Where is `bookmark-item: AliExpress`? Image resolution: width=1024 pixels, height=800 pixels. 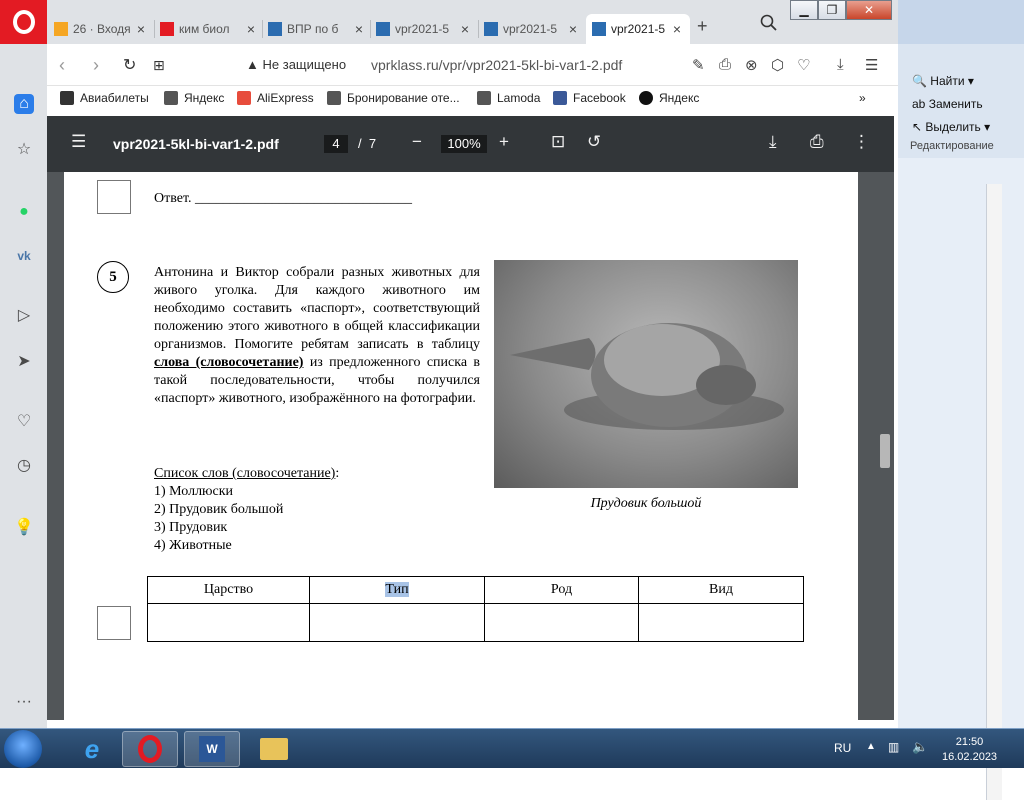
bookmark-item: AliExpress is located at coordinates (275, 98).